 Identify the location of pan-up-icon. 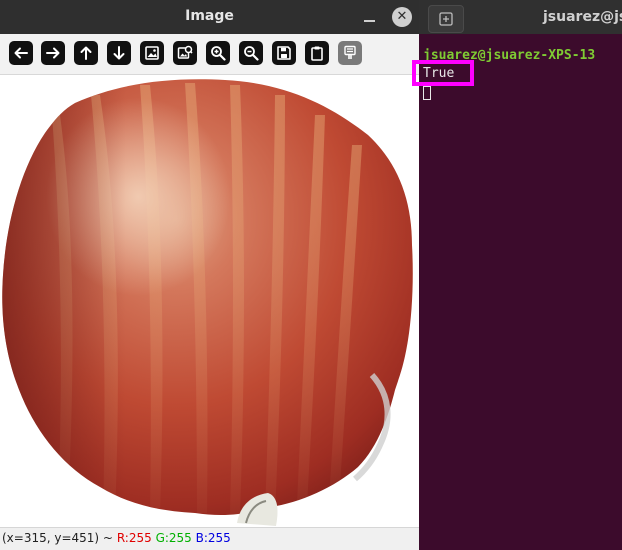
(86, 53).